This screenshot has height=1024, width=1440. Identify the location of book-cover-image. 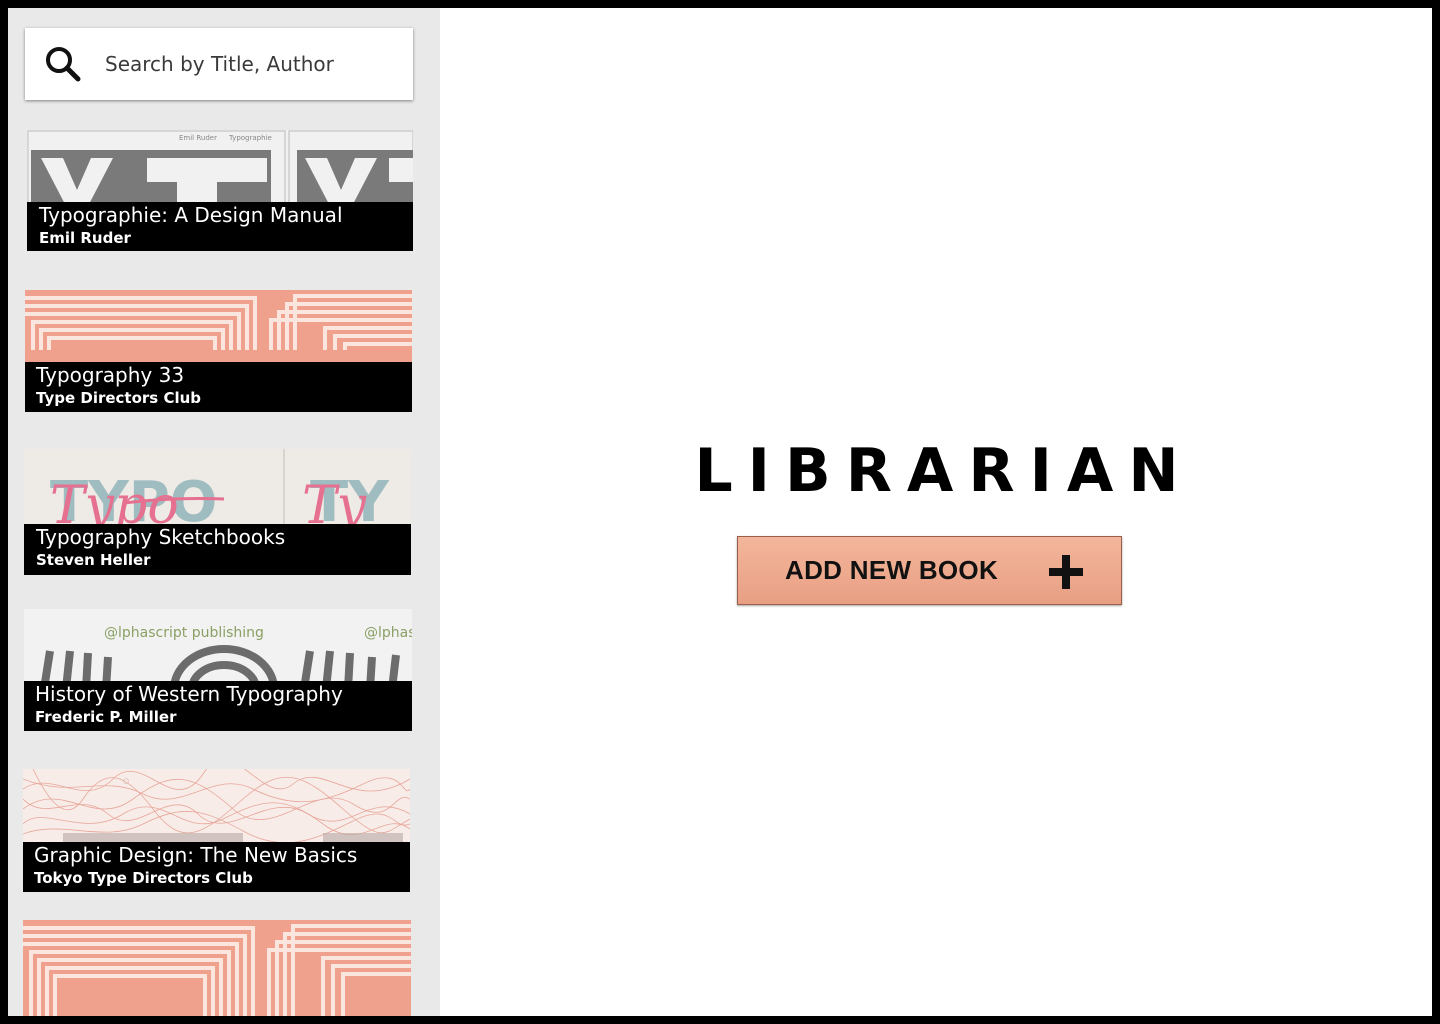
(217, 968).